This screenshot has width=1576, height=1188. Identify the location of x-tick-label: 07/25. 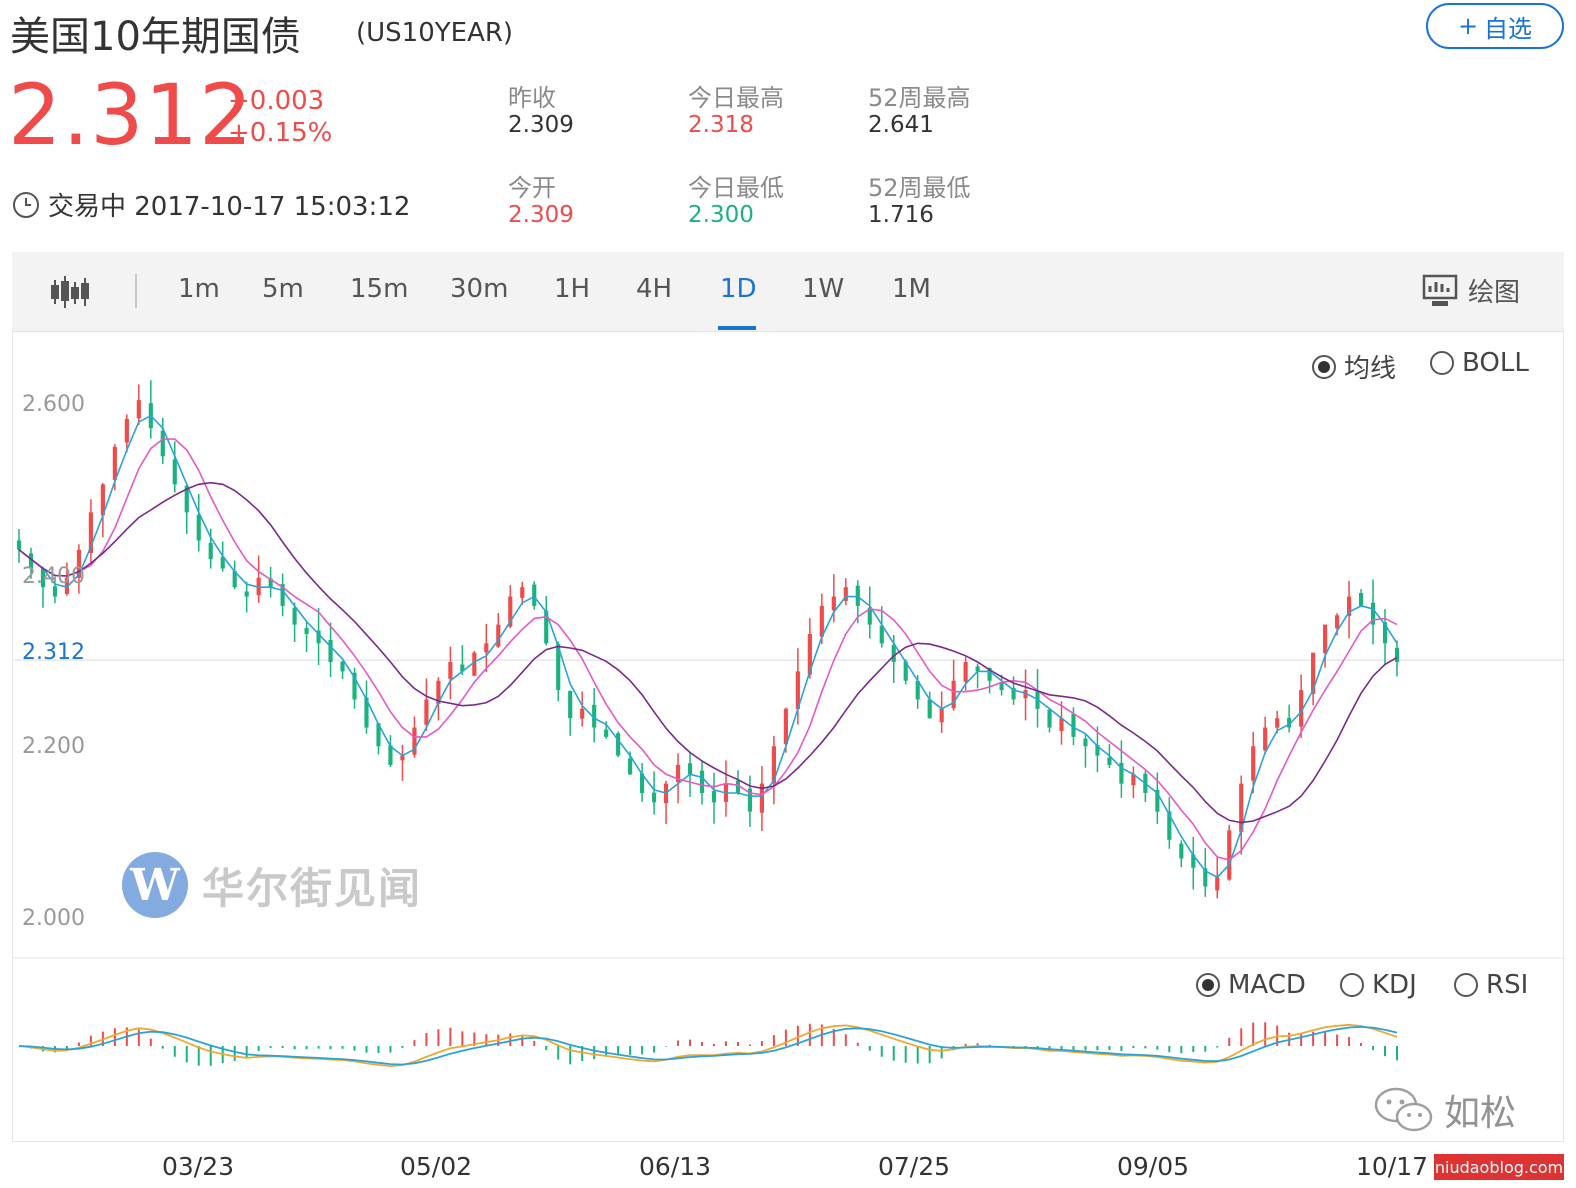
(914, 1166).